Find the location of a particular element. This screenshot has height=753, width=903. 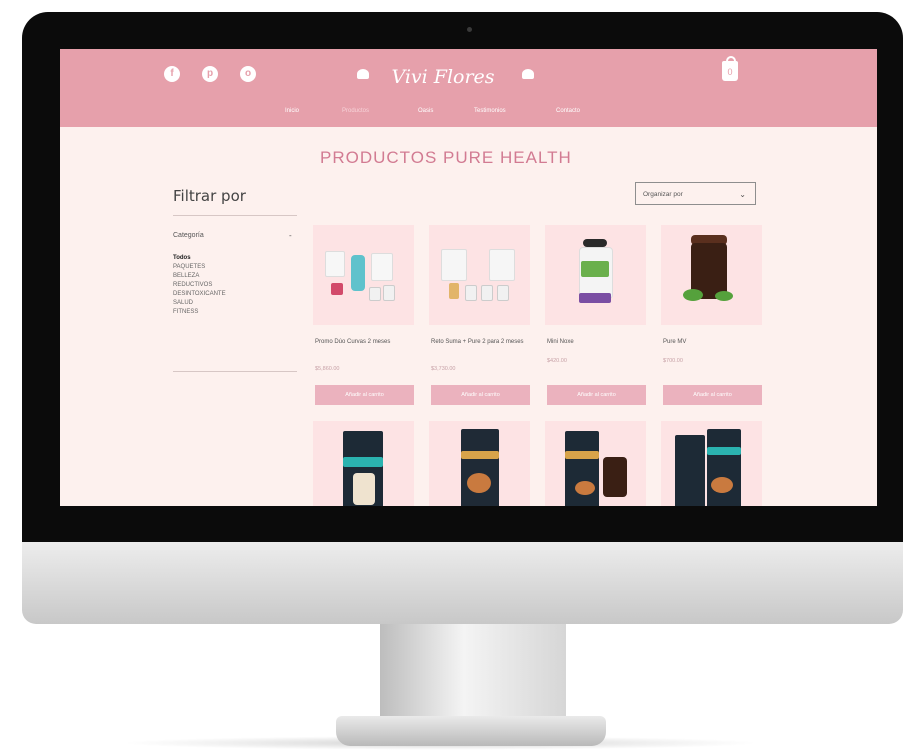

nav-oasis: Oasis is located at coordinates (425, 111).